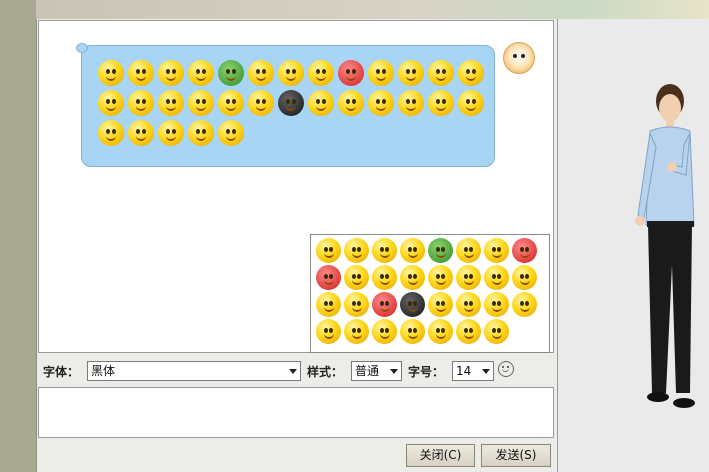  Describe the element at coordinates (325, 372) in the screenshot. I see `style-label: 样式：` at that location.